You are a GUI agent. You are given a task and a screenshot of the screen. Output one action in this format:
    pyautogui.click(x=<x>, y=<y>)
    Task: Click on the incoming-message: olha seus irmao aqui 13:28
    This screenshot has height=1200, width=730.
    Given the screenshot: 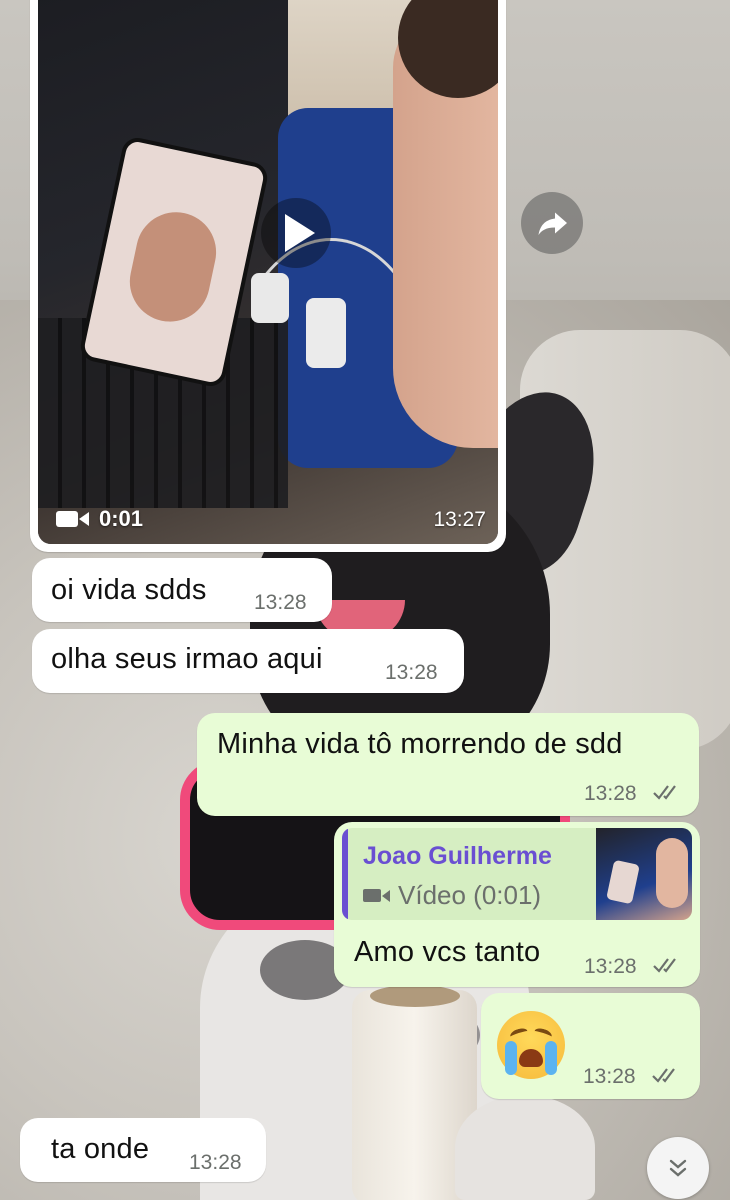 What is the action you would take?
    pyautogui.click(x=248, y=661)
    